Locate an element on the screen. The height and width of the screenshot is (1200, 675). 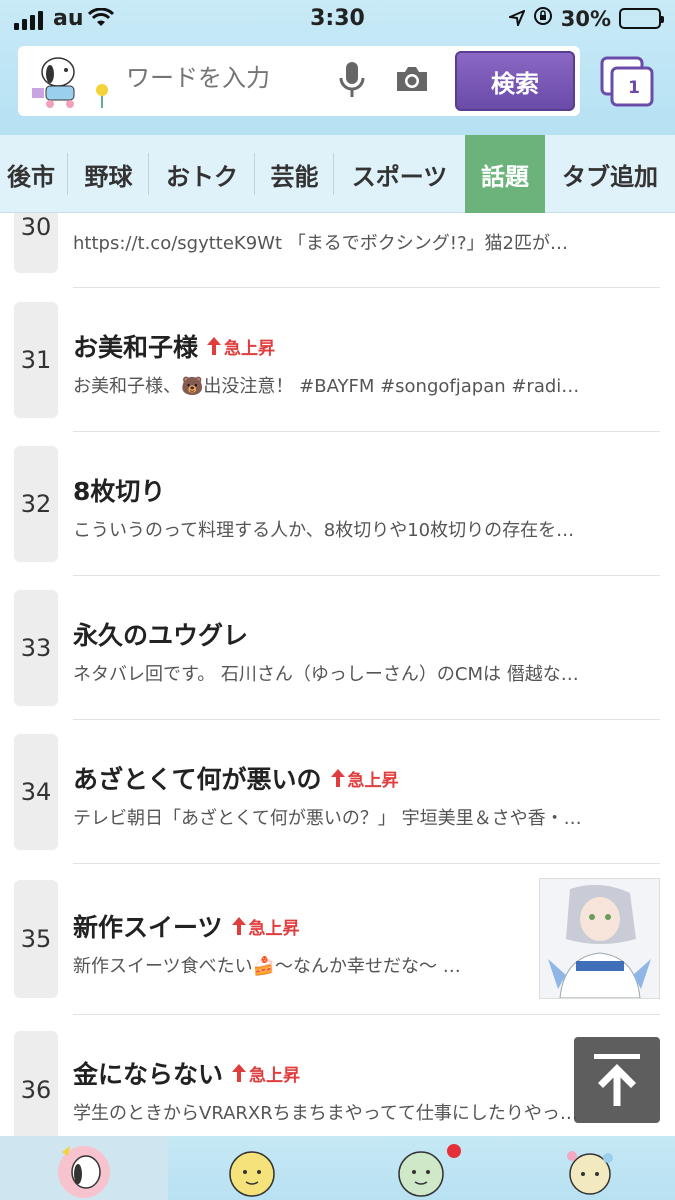
item-title: 新作スイーツ 急上昇 is located at coordinates (186, 926).